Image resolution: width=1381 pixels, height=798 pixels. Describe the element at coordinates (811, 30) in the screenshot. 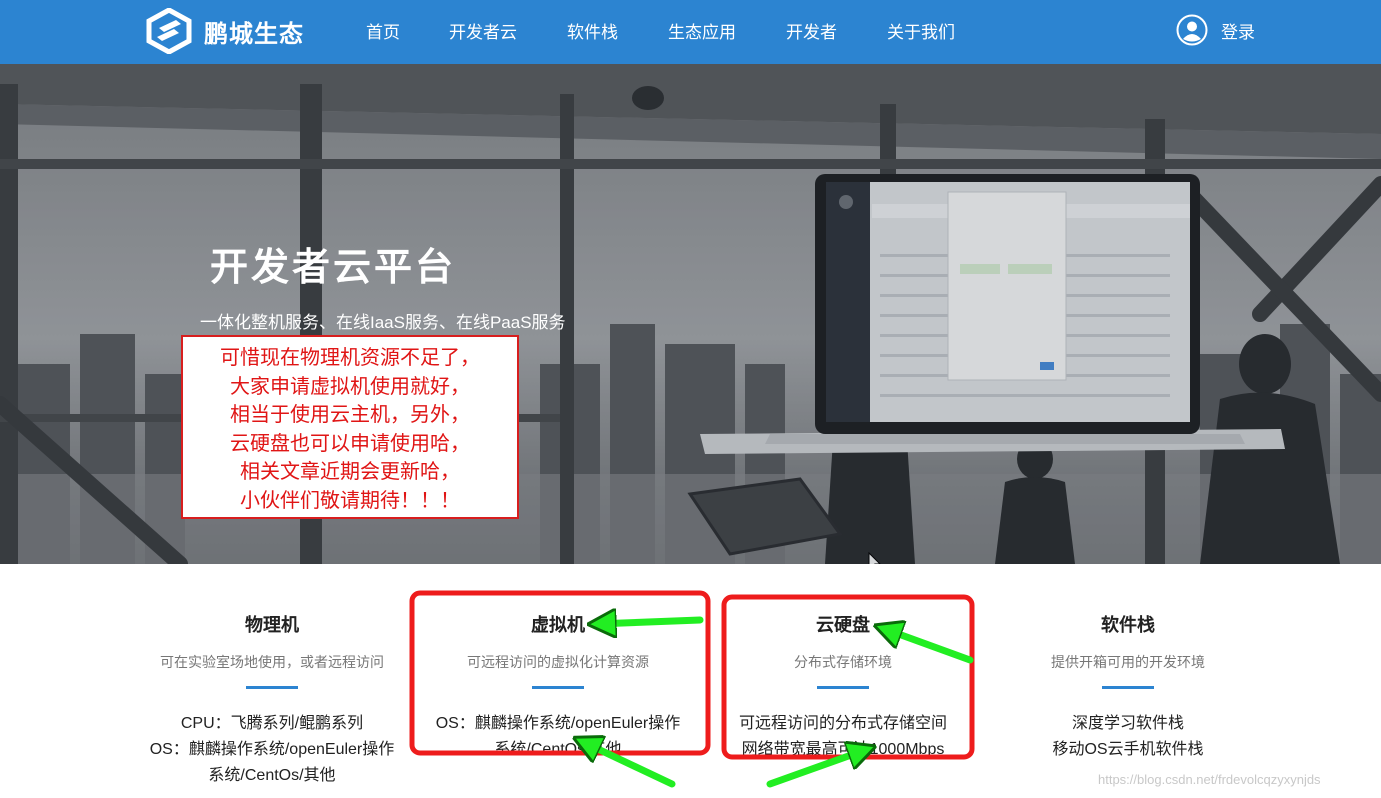

I see `nav-developers: 开发者` at that location.